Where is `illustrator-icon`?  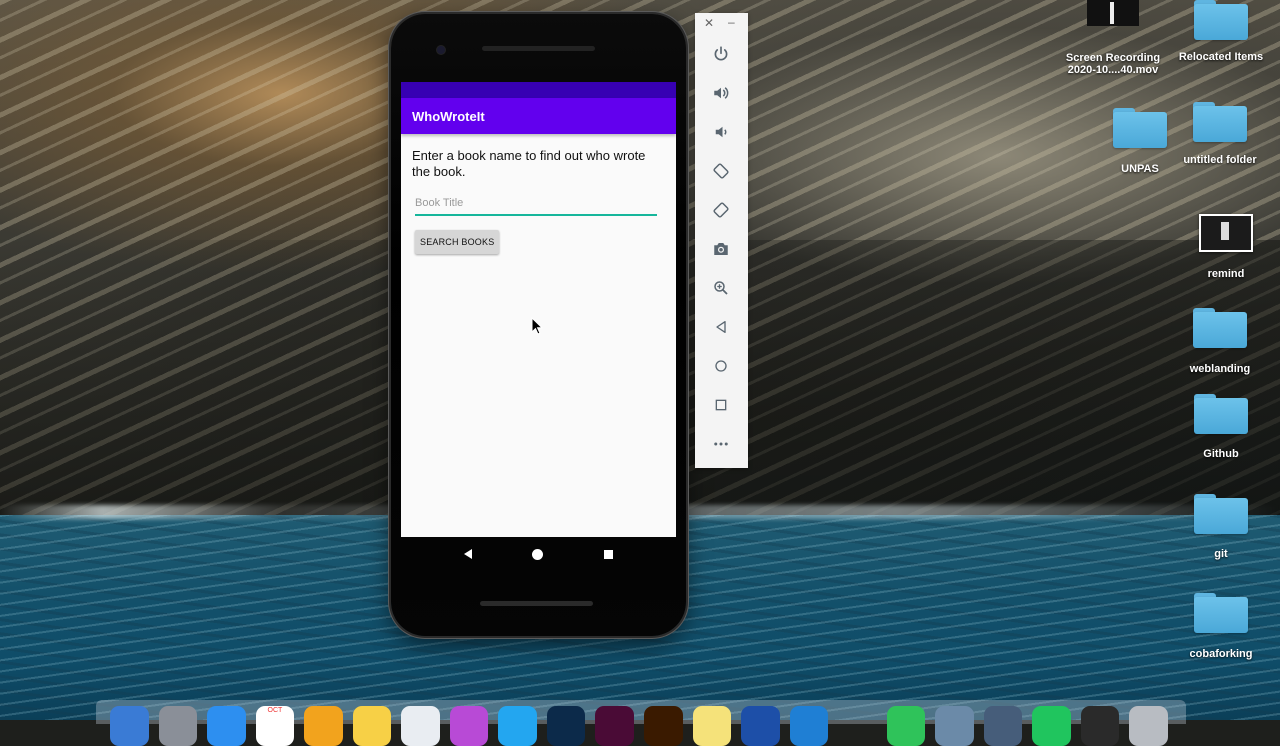 illustrator-icon is located at coordinates (663, 726).